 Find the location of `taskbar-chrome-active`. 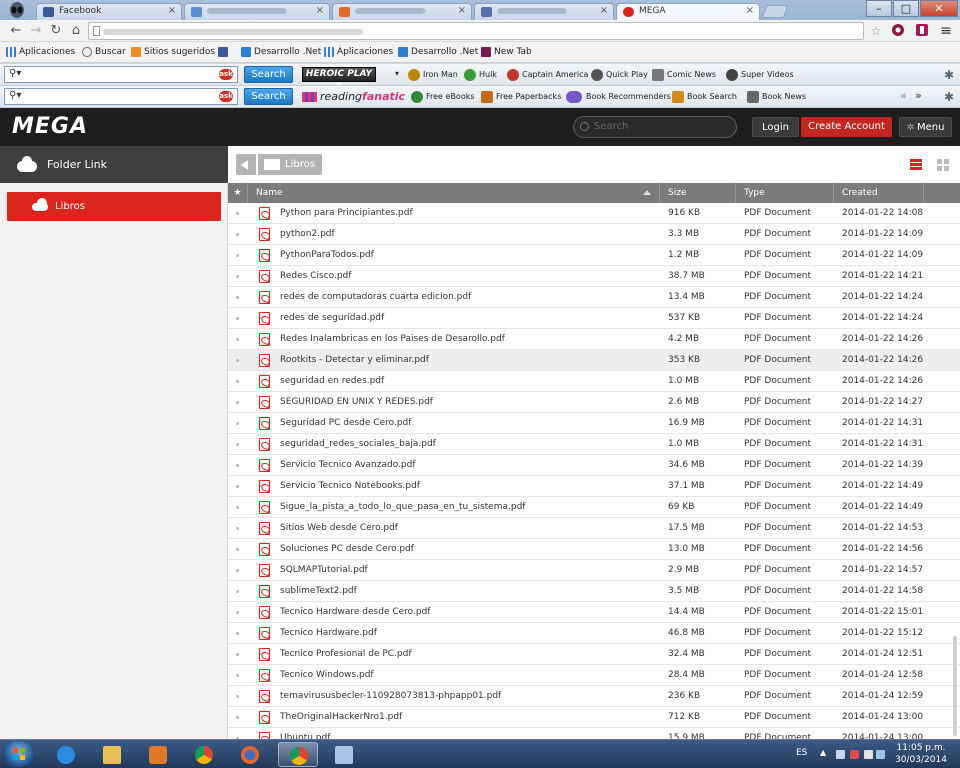

taskbar-chrome-active is located at coordinates (298, 754).